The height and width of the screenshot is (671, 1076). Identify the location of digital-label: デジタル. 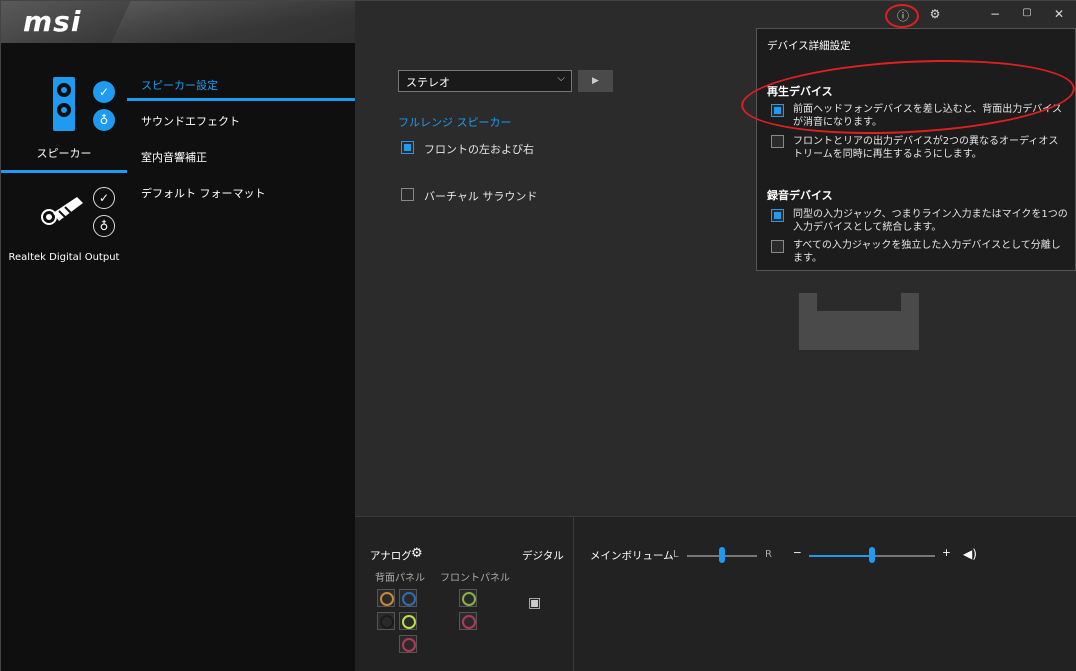
(543, 556).